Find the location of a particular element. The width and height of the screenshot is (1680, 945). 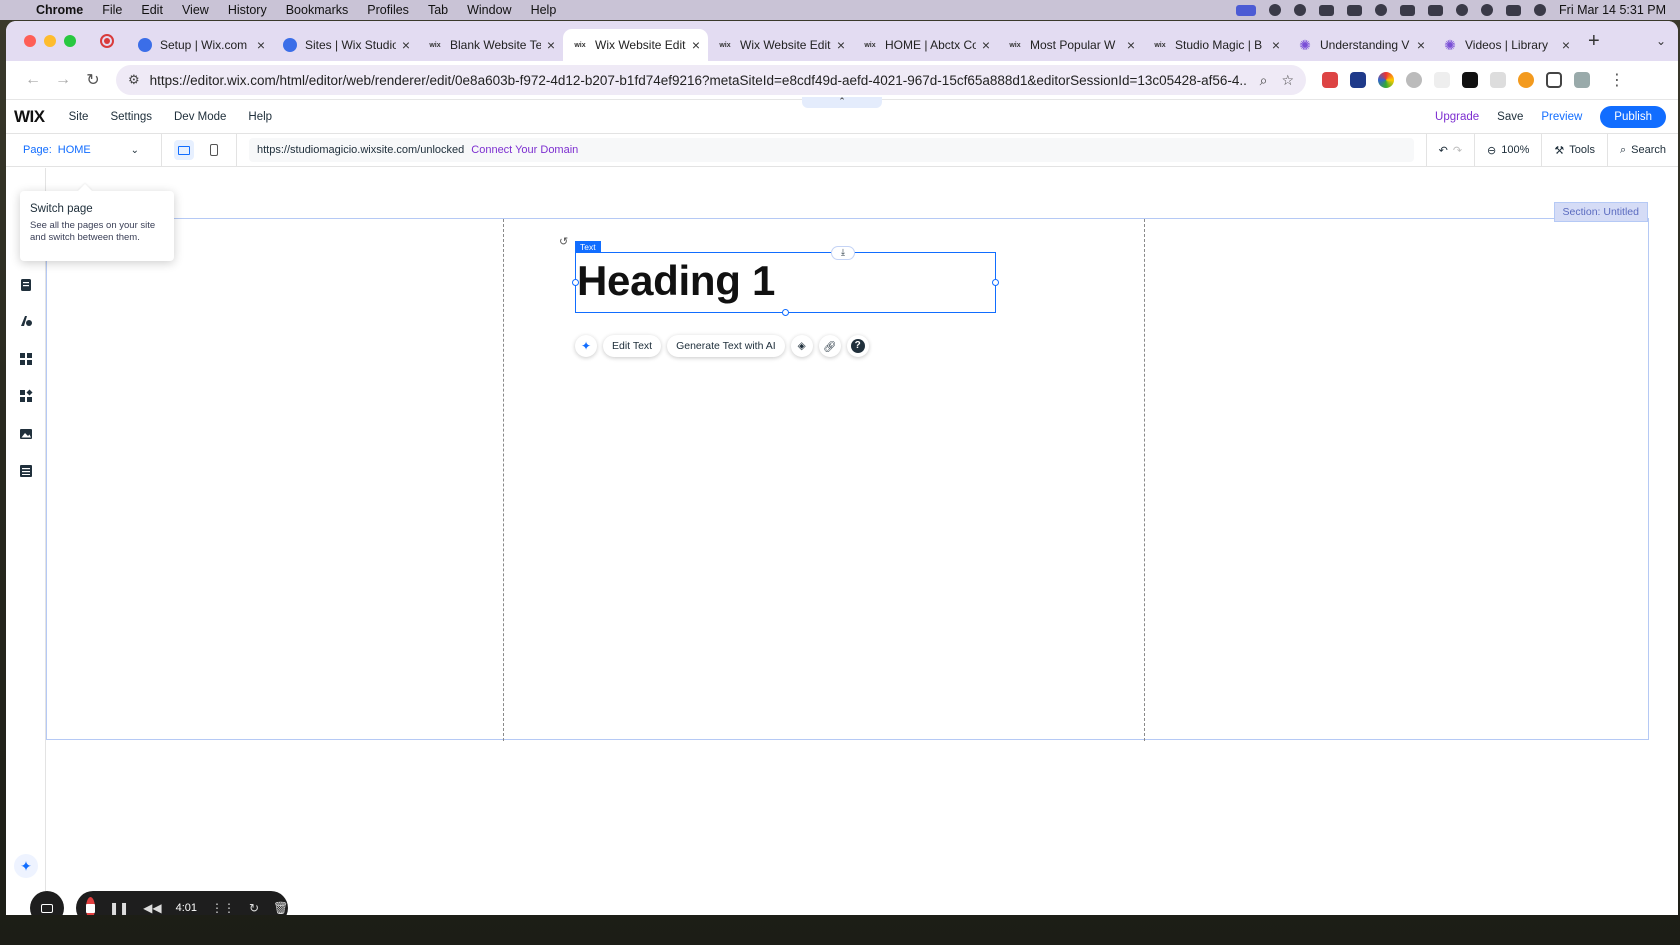

new-tab-icon: + is located at coordinates (1594, 41).